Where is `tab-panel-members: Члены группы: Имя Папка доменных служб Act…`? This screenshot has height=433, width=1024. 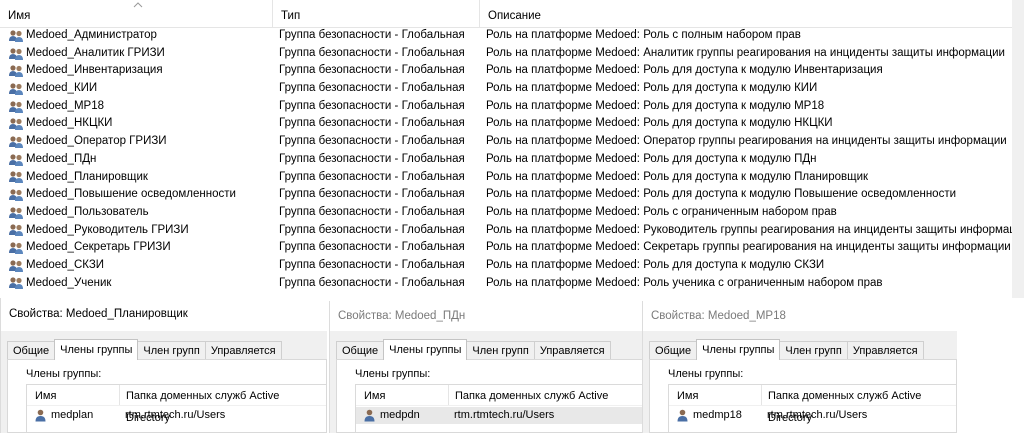 tab-panel-members: Члены группы: Имя Папка доменных служб Act… is located at coordinates (489, 396).